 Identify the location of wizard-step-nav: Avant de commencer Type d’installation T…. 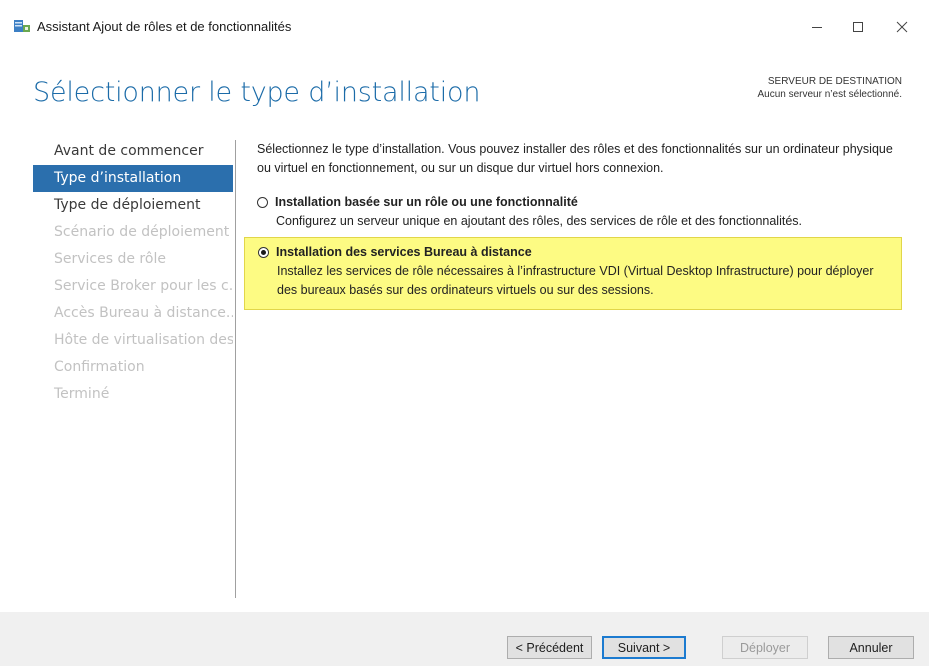
(133, 273).